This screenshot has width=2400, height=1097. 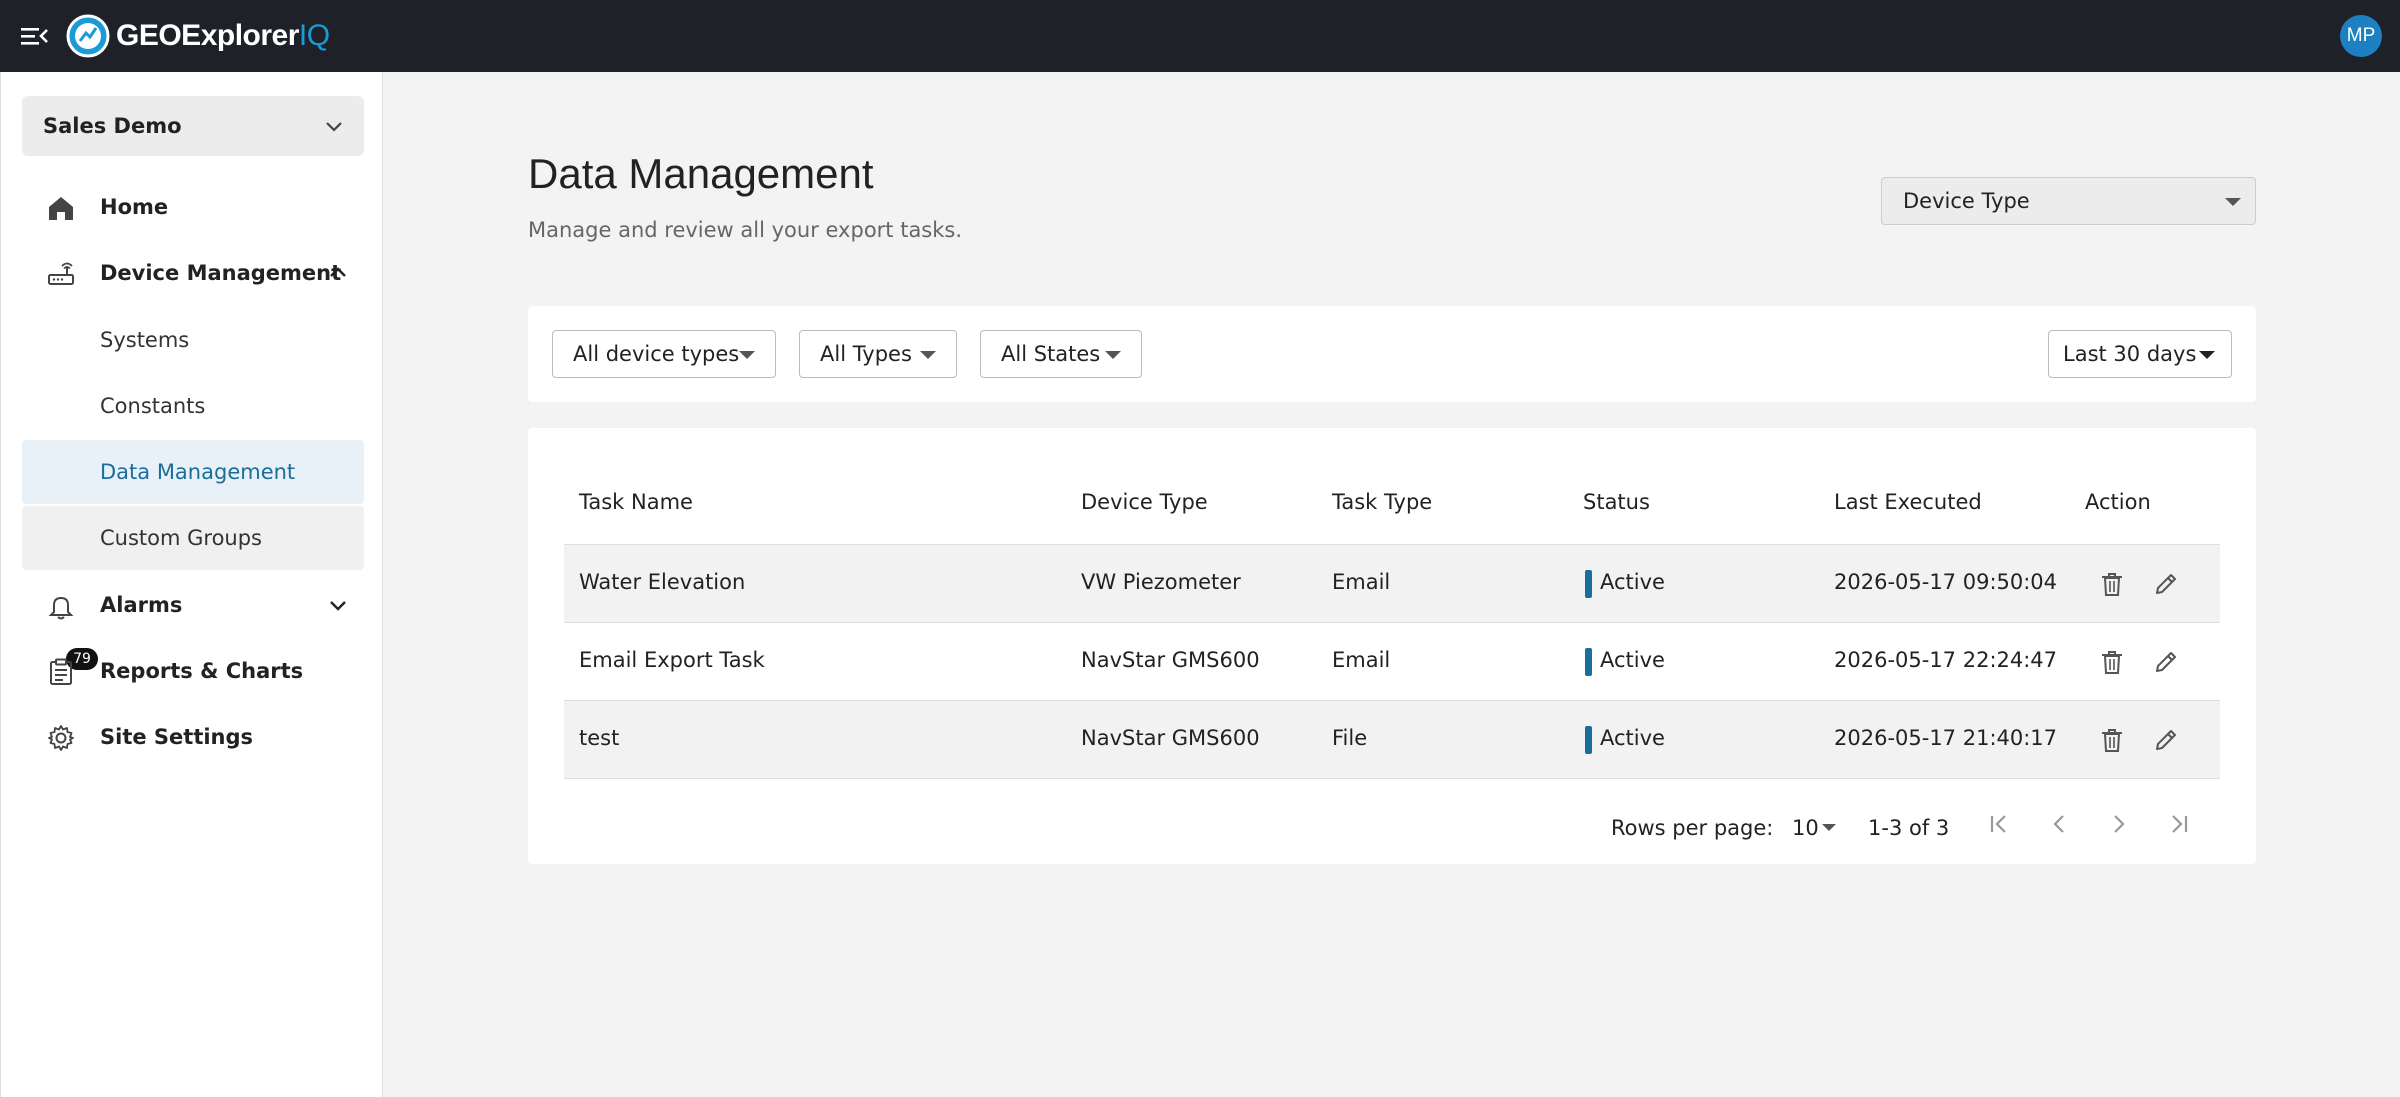 I want to click on cell-last-executed: 2026-05-17 09:50:04, so click(x=1946, y=582).